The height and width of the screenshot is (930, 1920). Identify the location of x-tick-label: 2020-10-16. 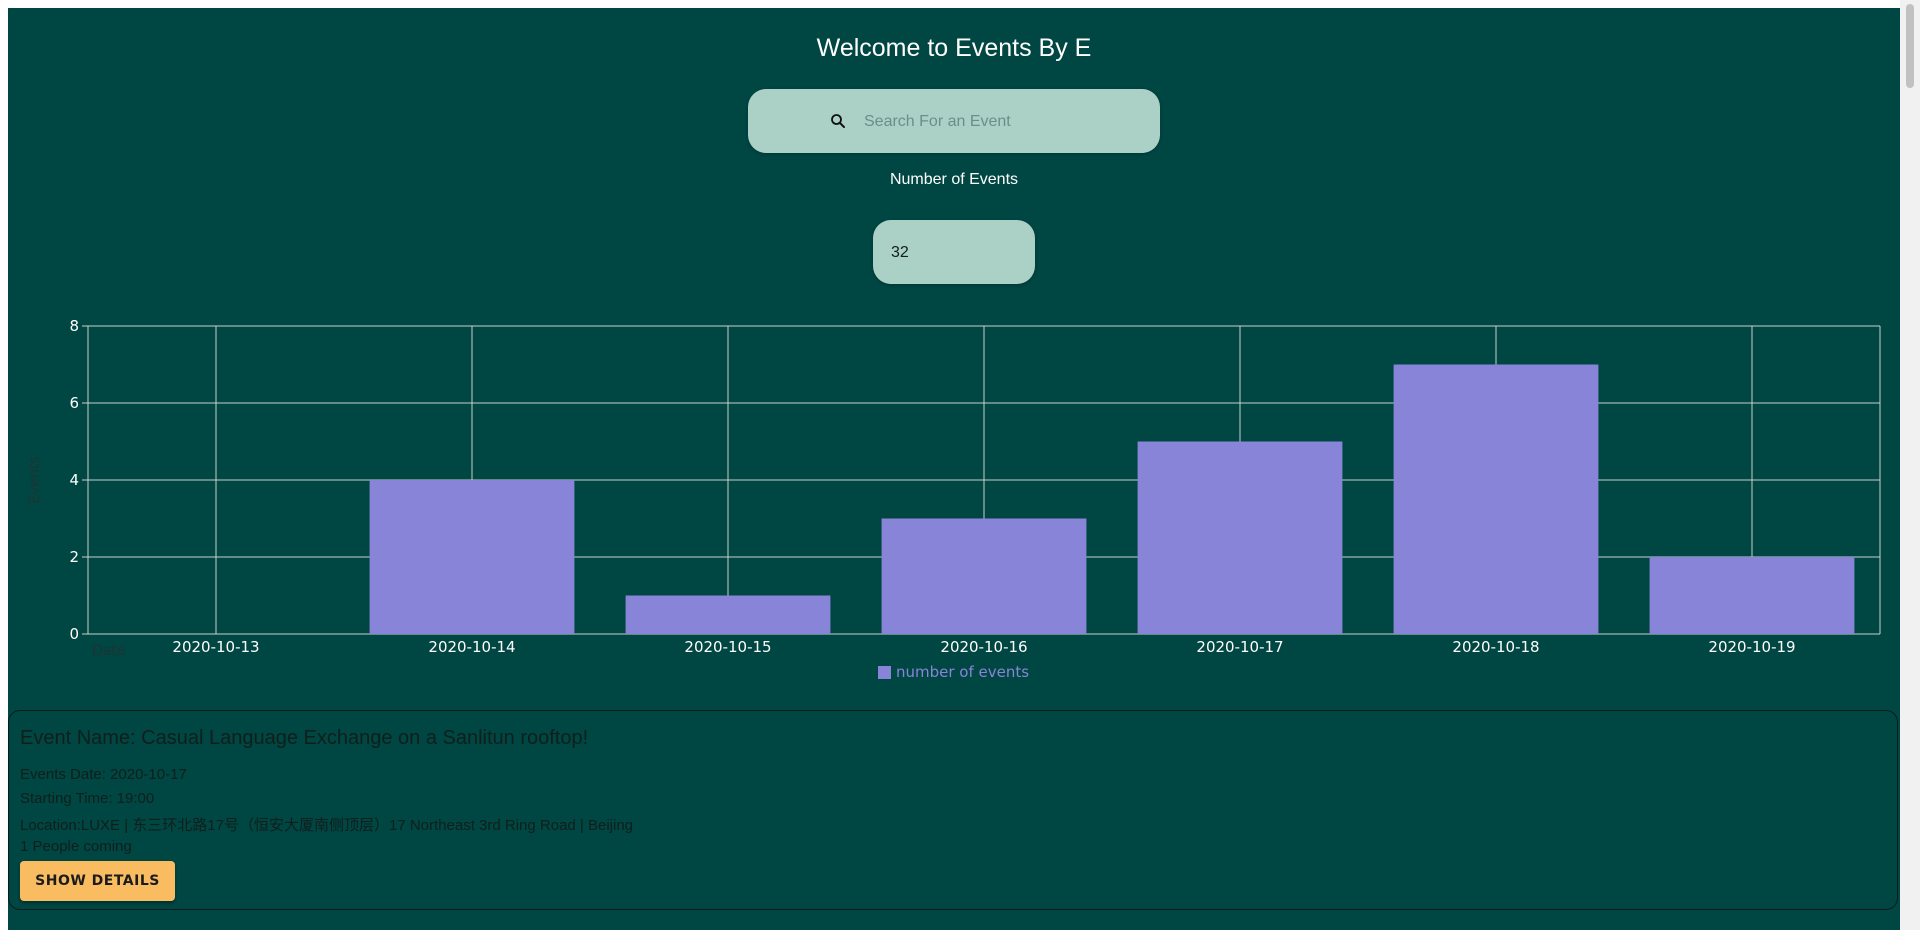
(983, 647).